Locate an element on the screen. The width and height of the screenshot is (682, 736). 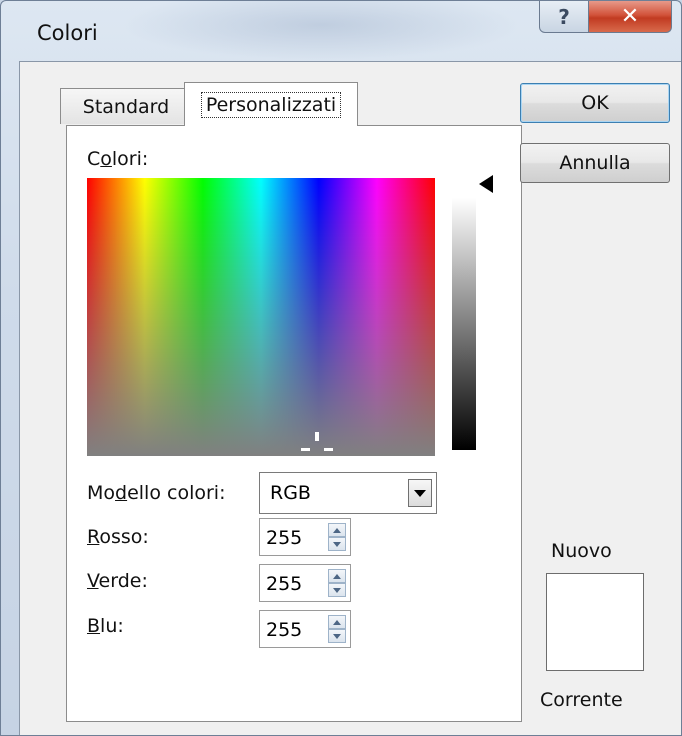
new-color-label: Nuovo is located at coordinates (581, 551).